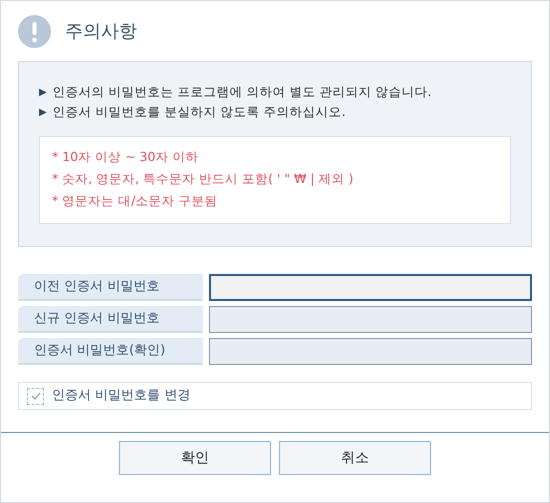 The image size is (550, 503). What do you see at coordinates (121, 396) in the screenshot?
I see `checkbox-label: 인증서 비밀번호를 변경` at bounding box center [121, 396].